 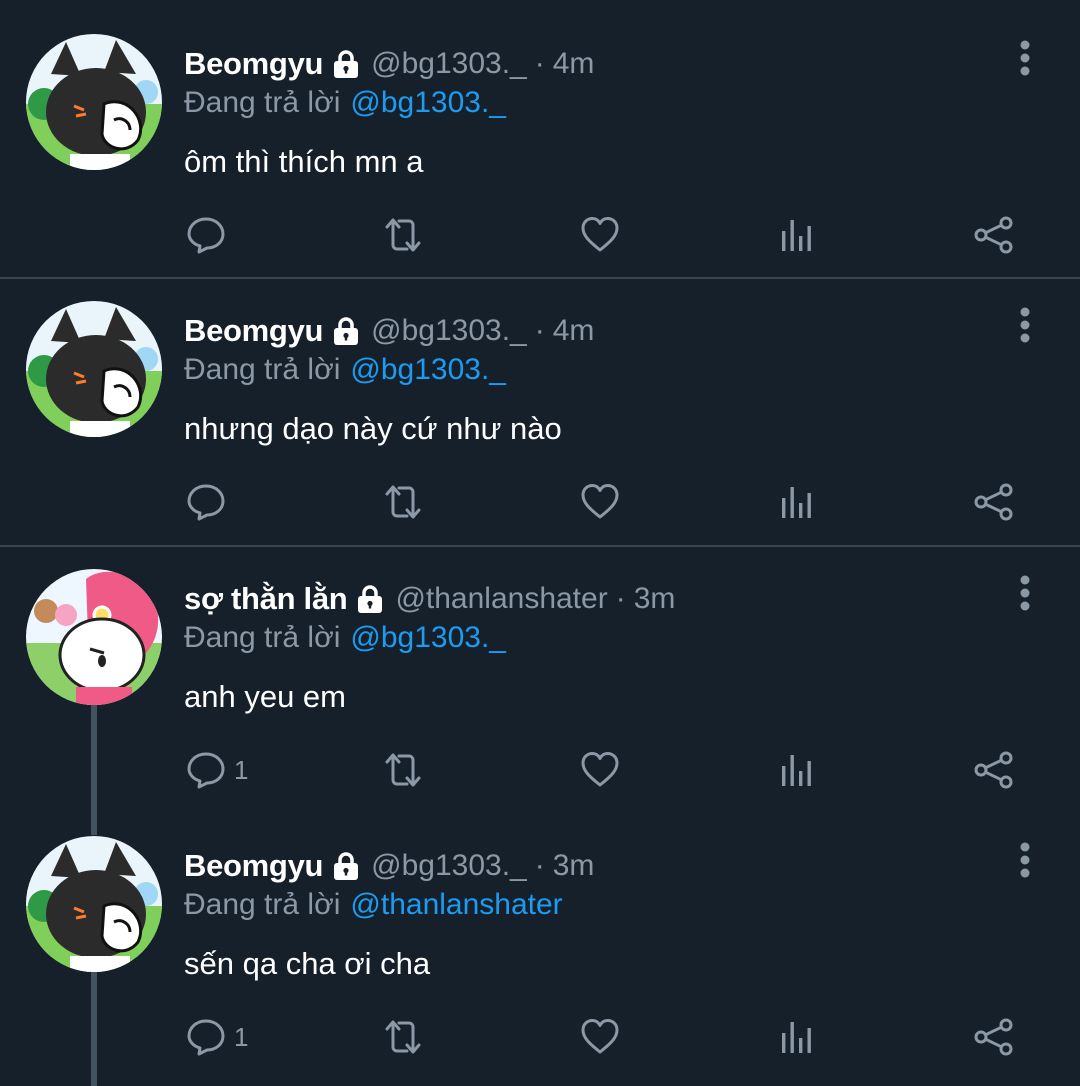 I want to click on tweet-text: anh yeu em, so click(x=265, y=696).